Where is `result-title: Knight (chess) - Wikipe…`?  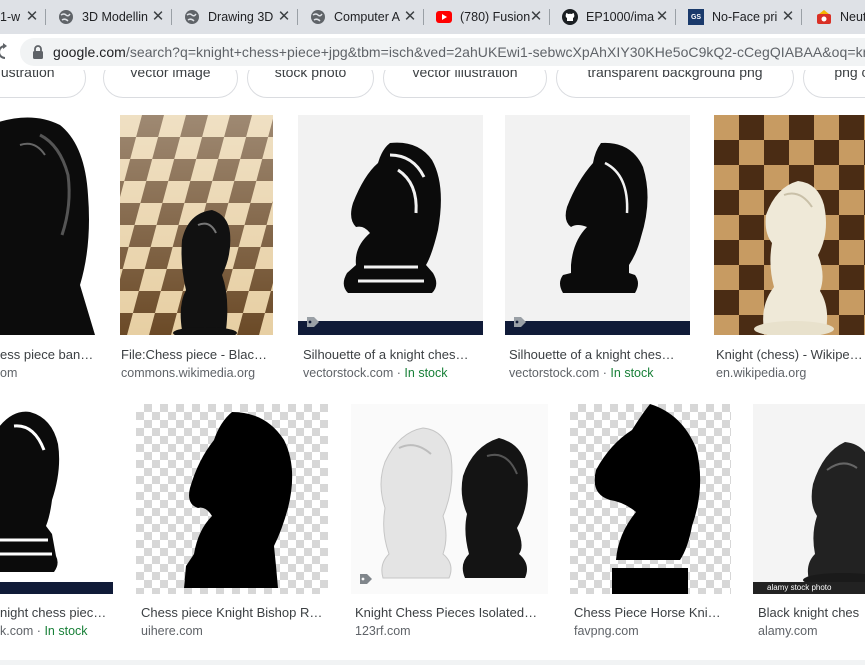
result-title: Knight (chess) - Wikipe… is located at coordinates (790, 354).